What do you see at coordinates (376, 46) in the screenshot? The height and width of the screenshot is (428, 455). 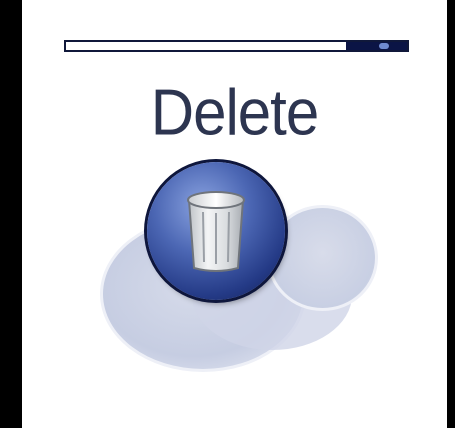 I see `progress-fill` at bounding box center [376, 46].